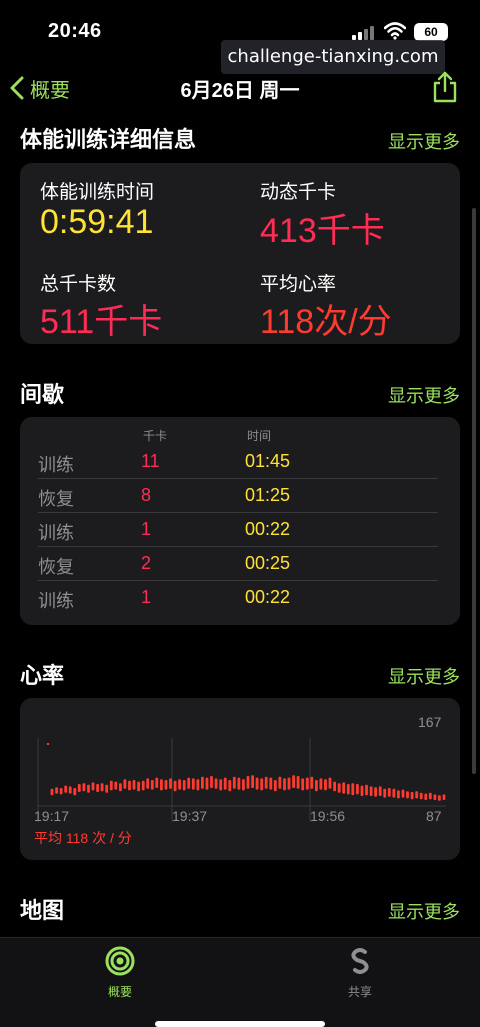 The image size is (480, 1027). I want to click on metric-value-total-calories: 511千卡, so click(101, 322).